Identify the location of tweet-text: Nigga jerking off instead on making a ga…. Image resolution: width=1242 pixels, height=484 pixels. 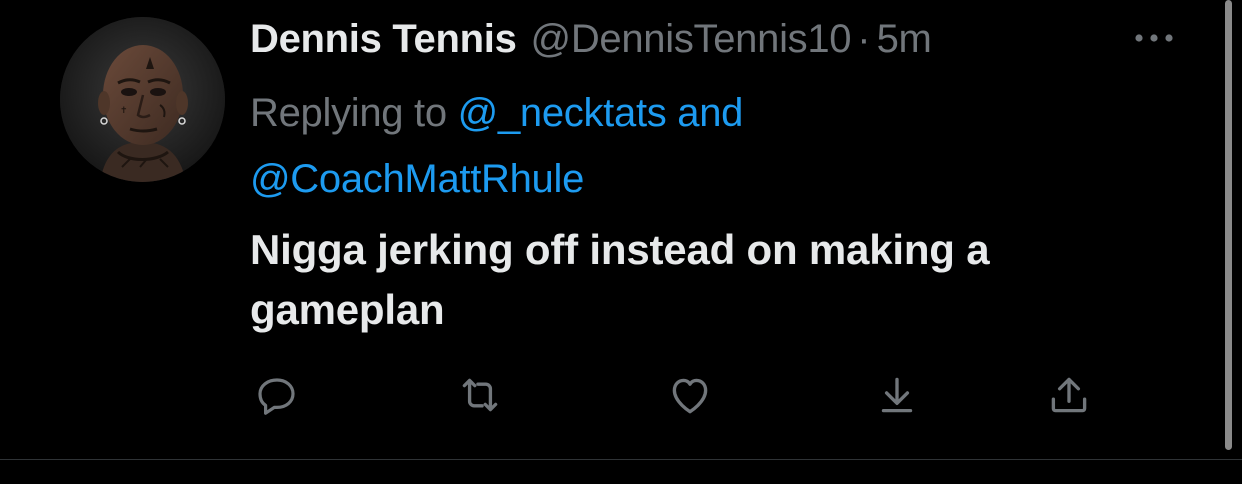
(620, 279).